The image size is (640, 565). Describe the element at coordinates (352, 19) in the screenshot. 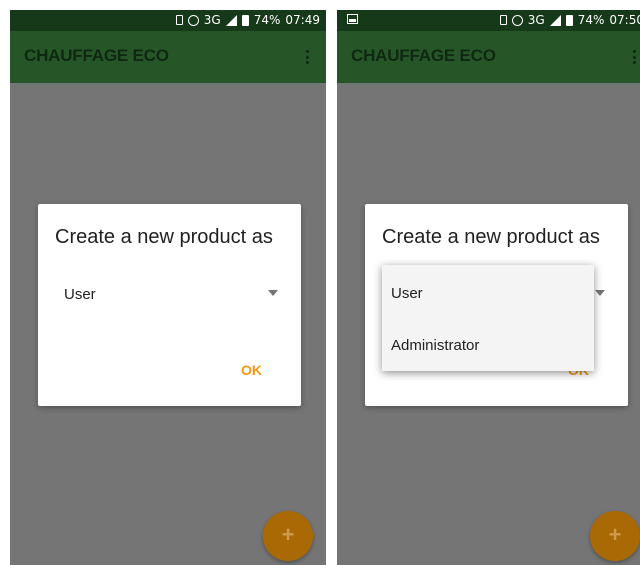

I see `gallery-icon` at that location.